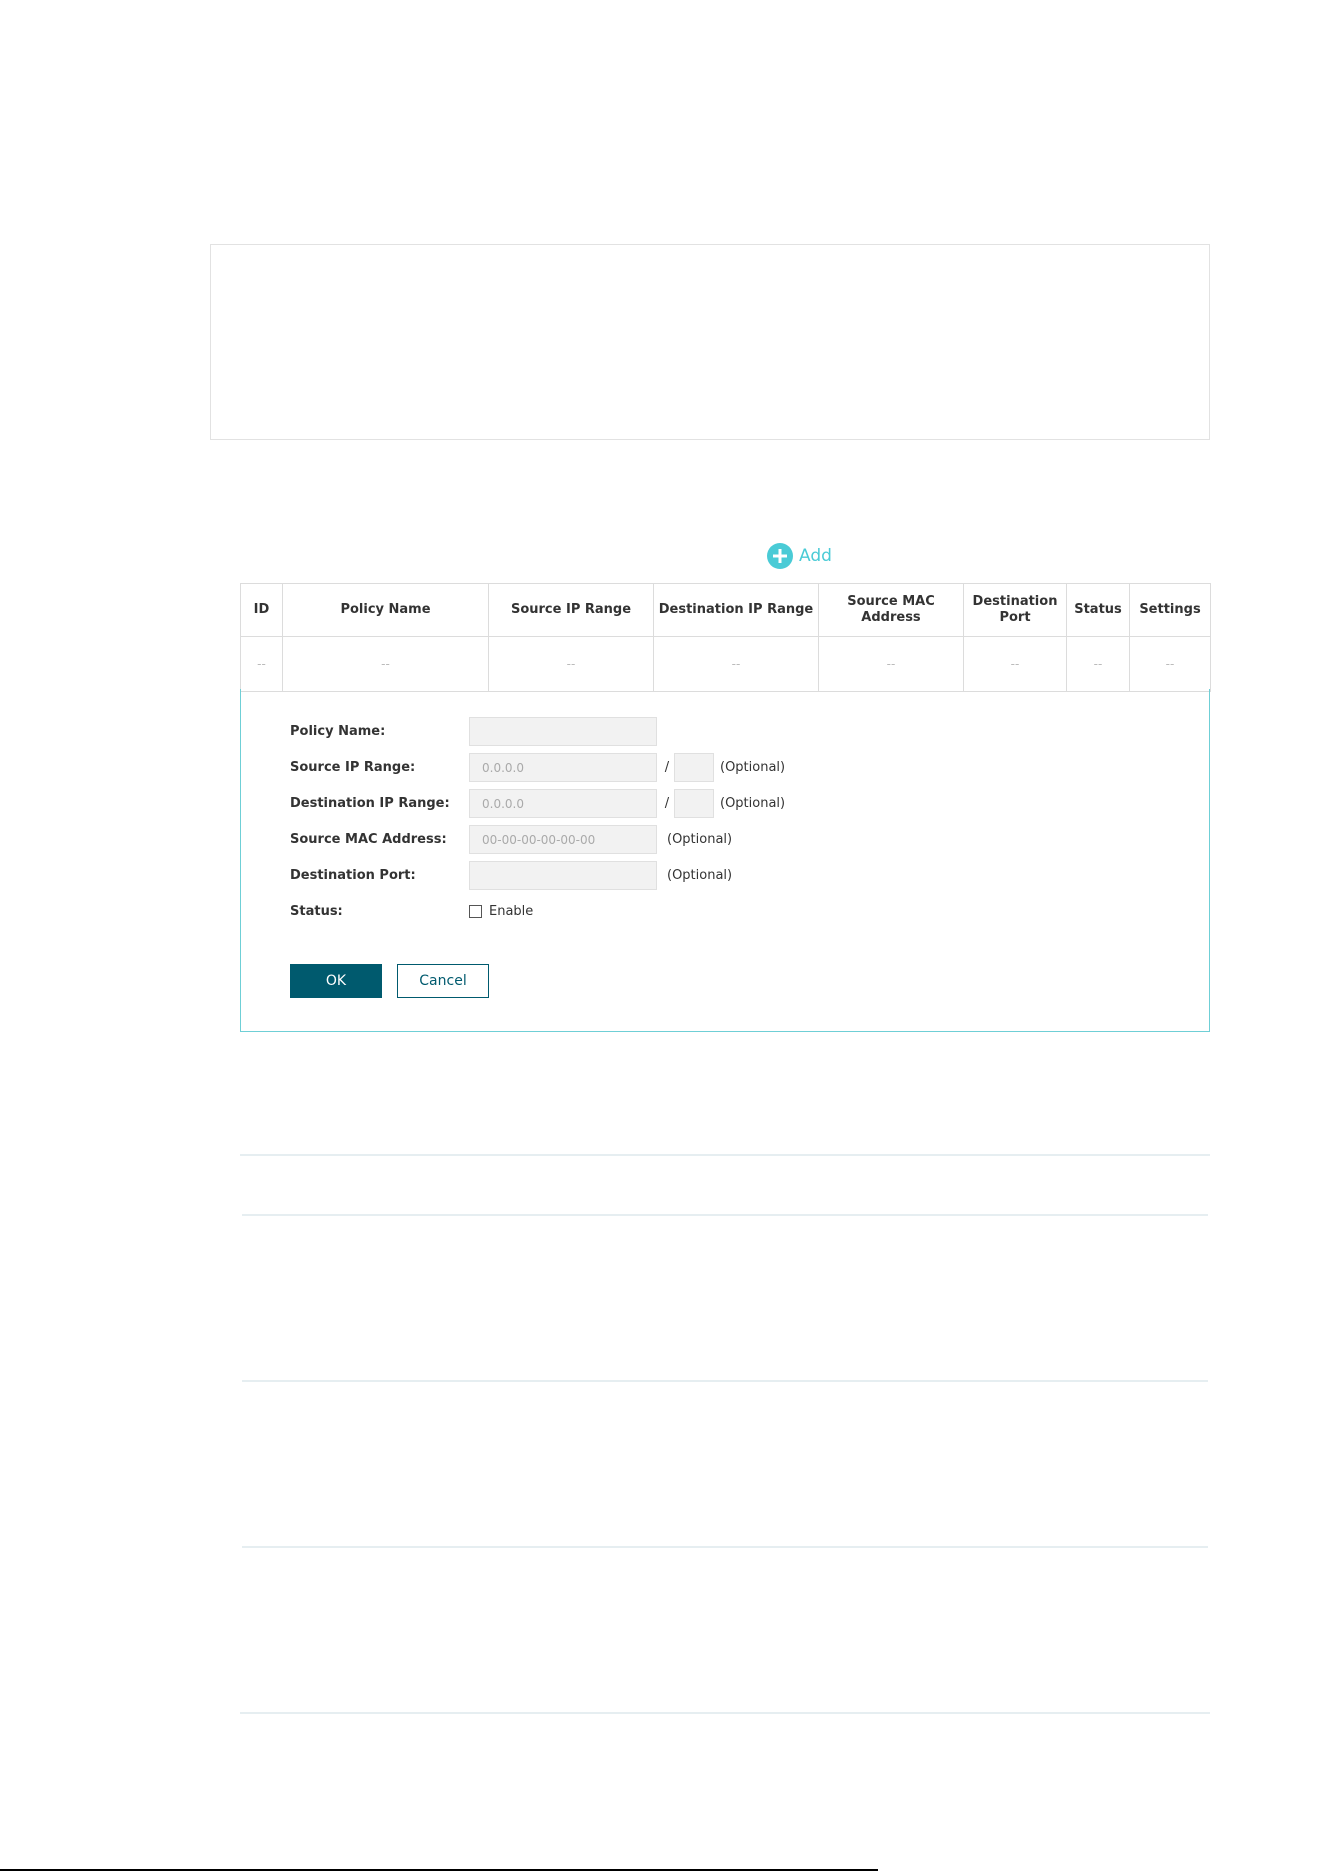 This screenshot has width=1324, height=1872. I want to click on source-ip-optional: (Optional), so click(753, 767).